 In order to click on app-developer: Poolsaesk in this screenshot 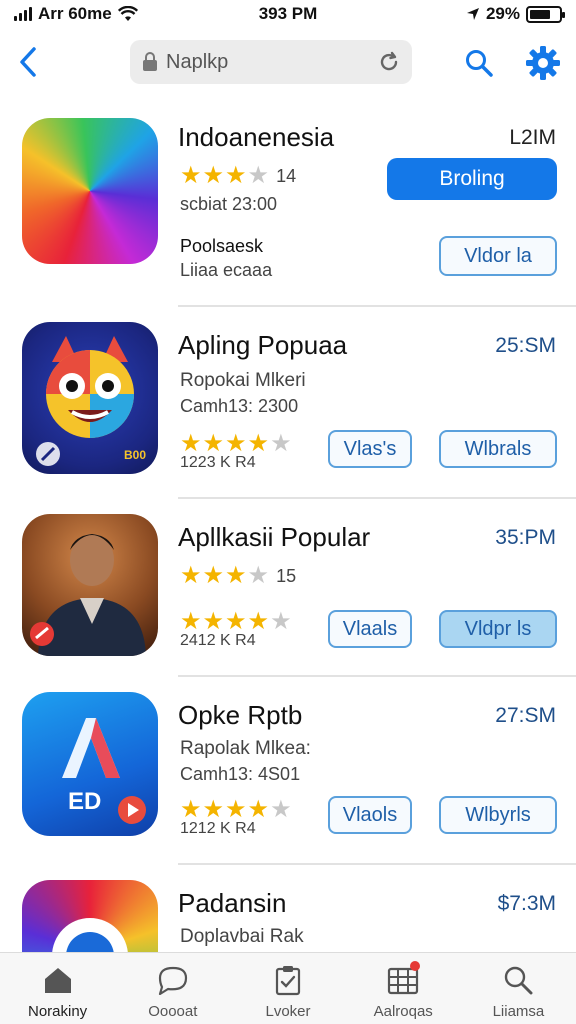, I will do `click(222, 246)`.